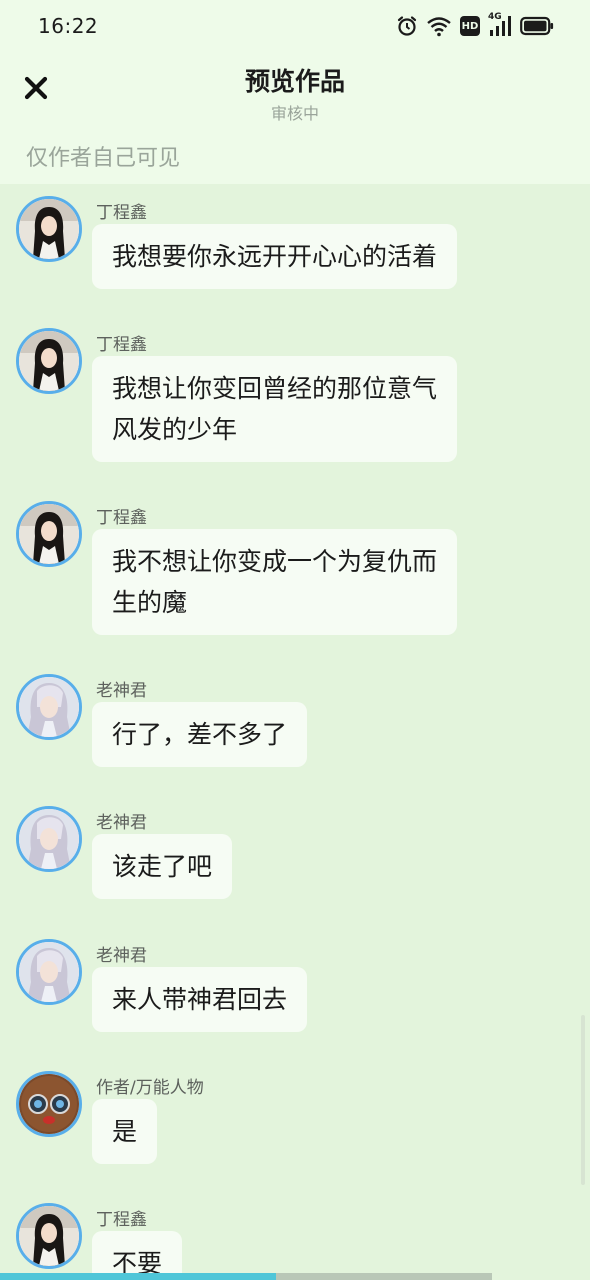  I want to click on top-header-area: 16:22 HD 4G 预览作品 审核中 仅作者自己可见, so click(295, 92).